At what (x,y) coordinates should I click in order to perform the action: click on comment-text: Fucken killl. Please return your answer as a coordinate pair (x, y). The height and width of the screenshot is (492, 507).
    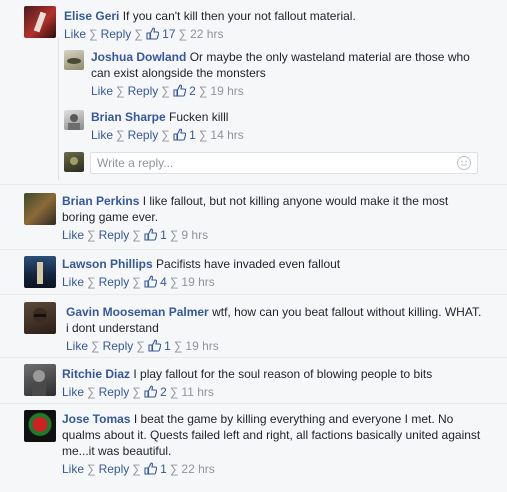
    Looking at the image, I should click on (199, 117).